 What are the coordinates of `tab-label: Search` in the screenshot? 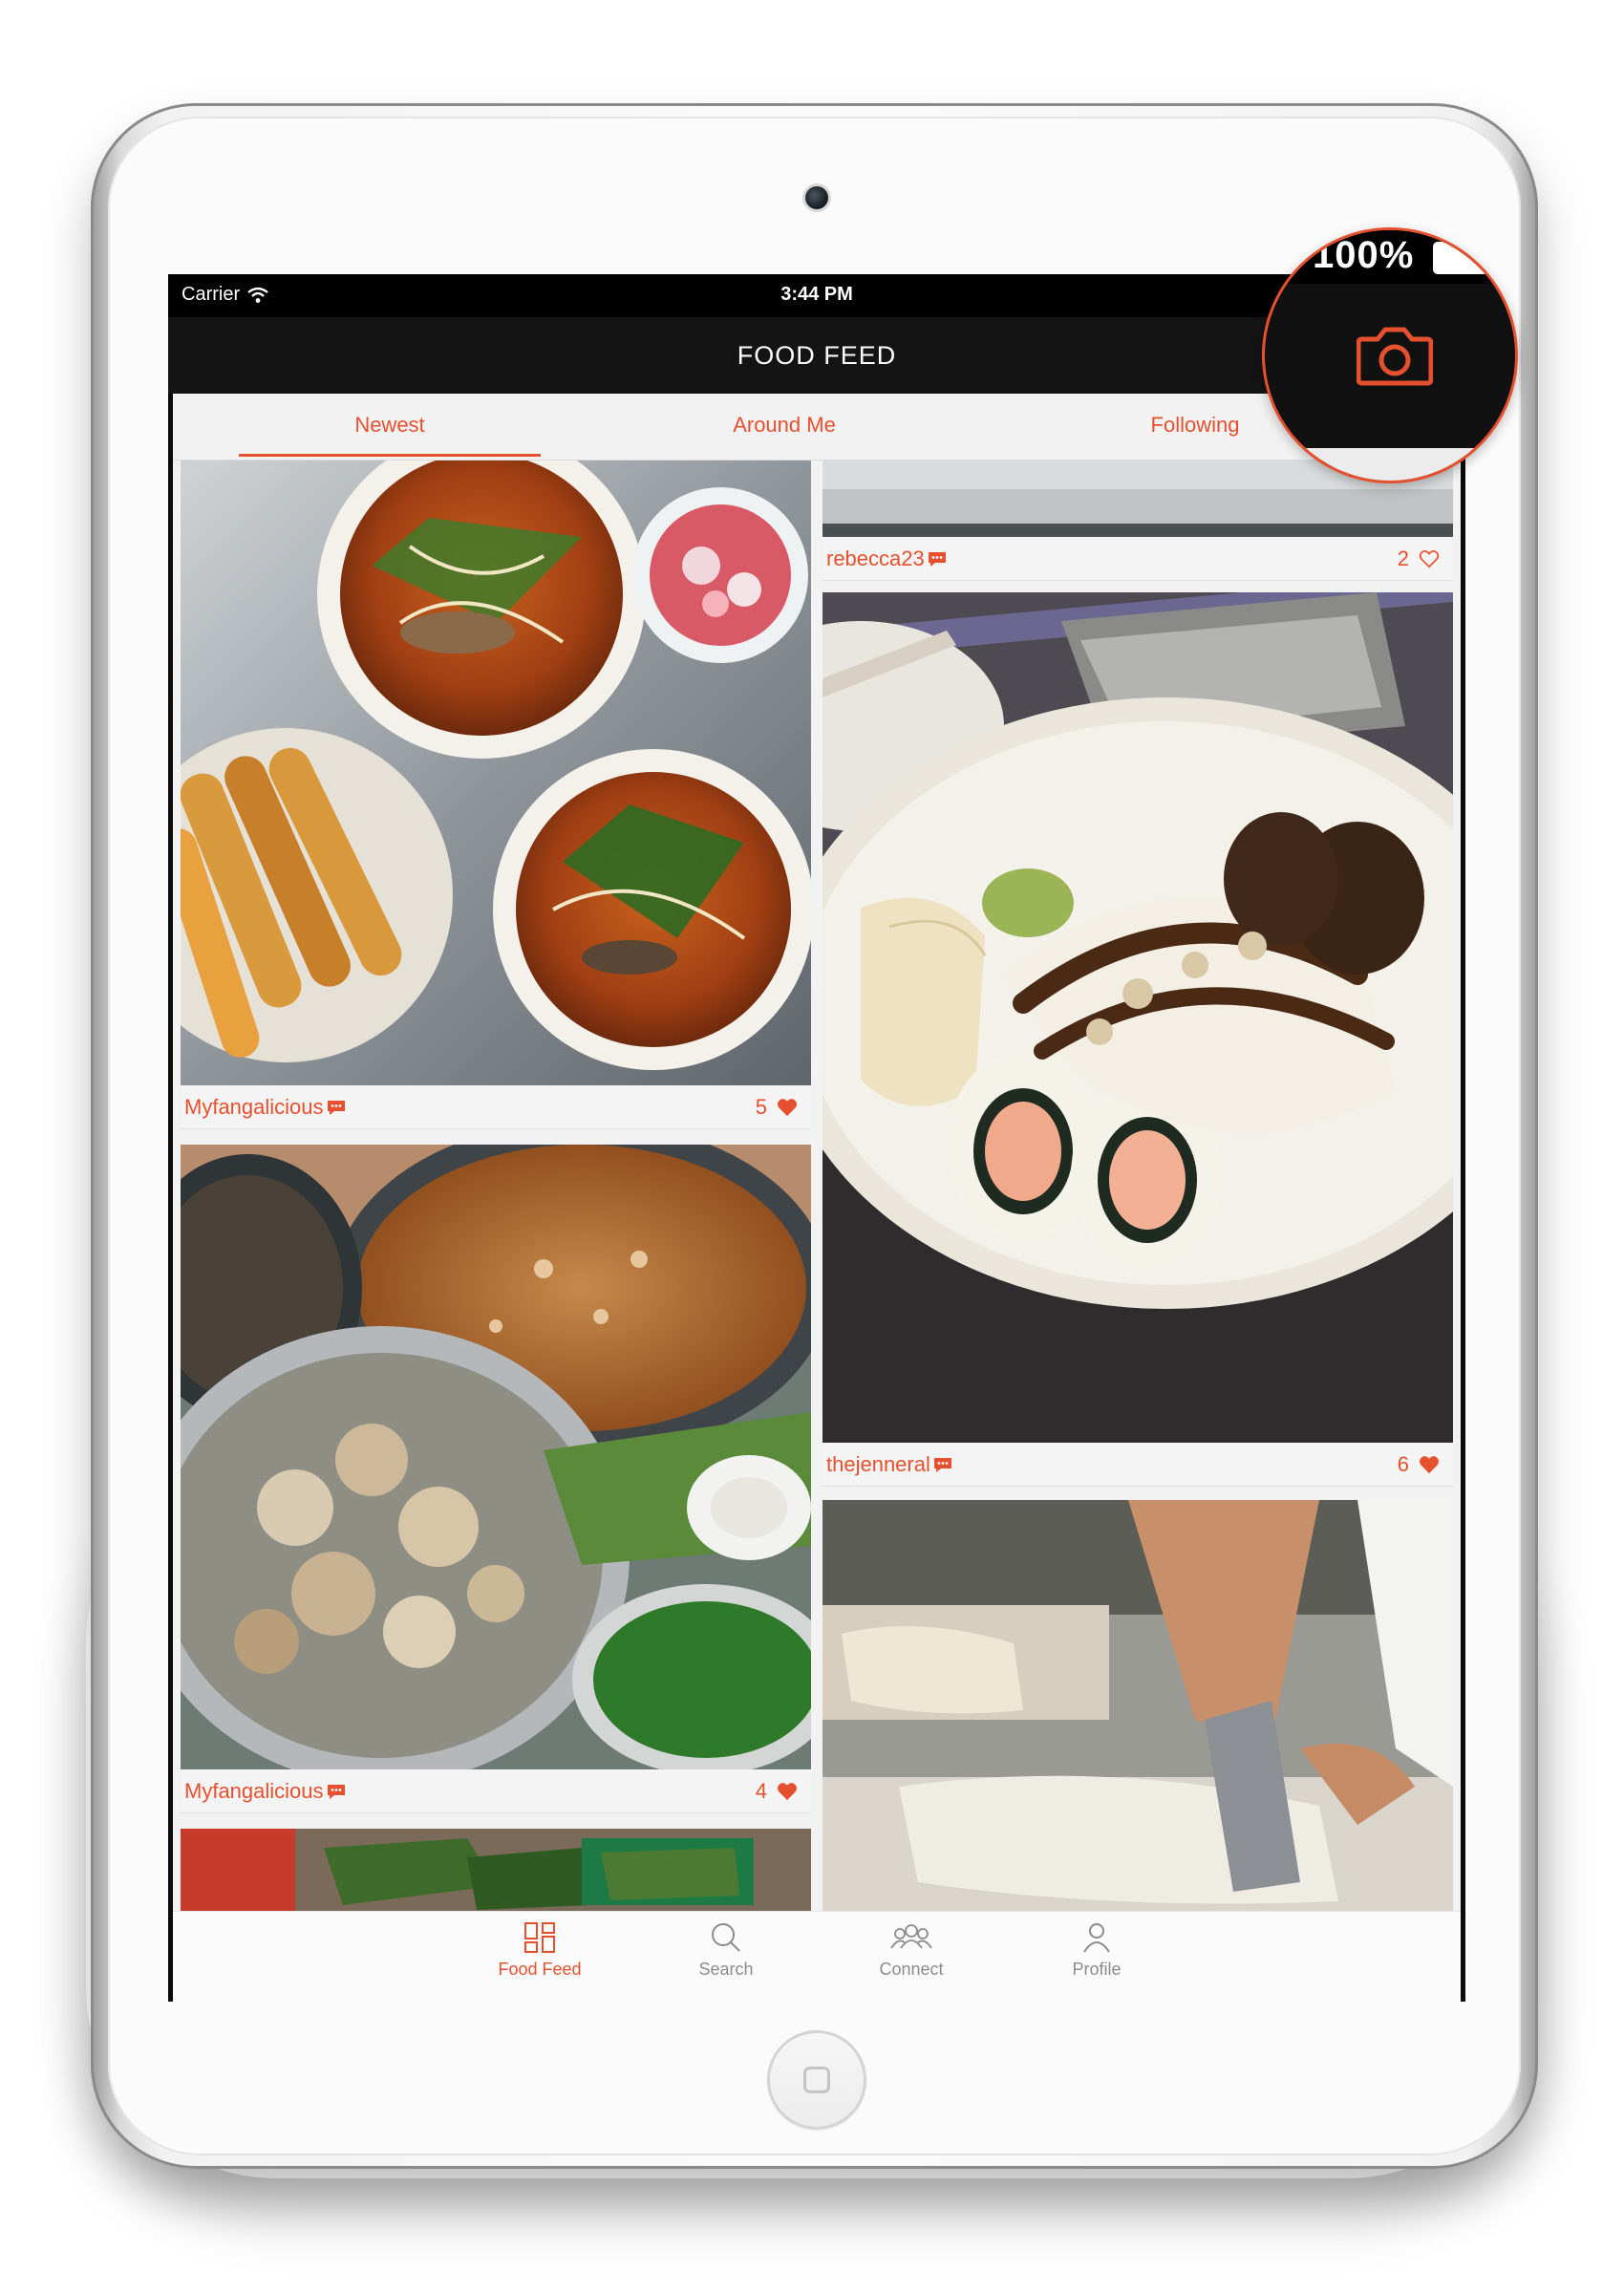 It's located at (726, 1969).